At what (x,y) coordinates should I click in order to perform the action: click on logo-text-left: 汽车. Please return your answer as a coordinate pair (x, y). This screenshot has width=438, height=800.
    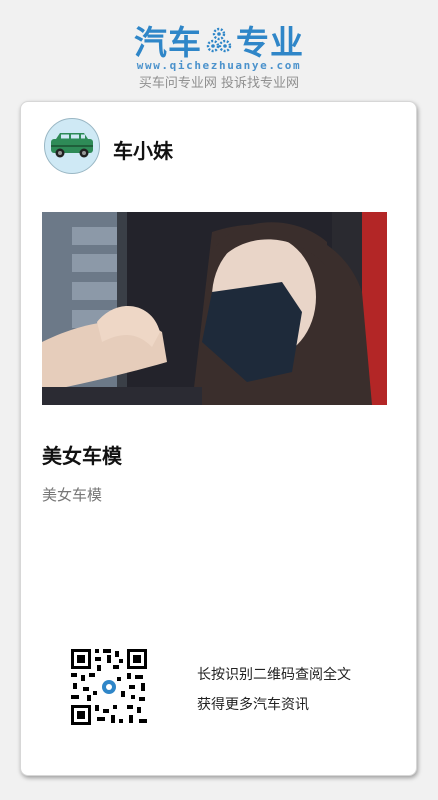
    Looking at the image, I should click on (168, 42).